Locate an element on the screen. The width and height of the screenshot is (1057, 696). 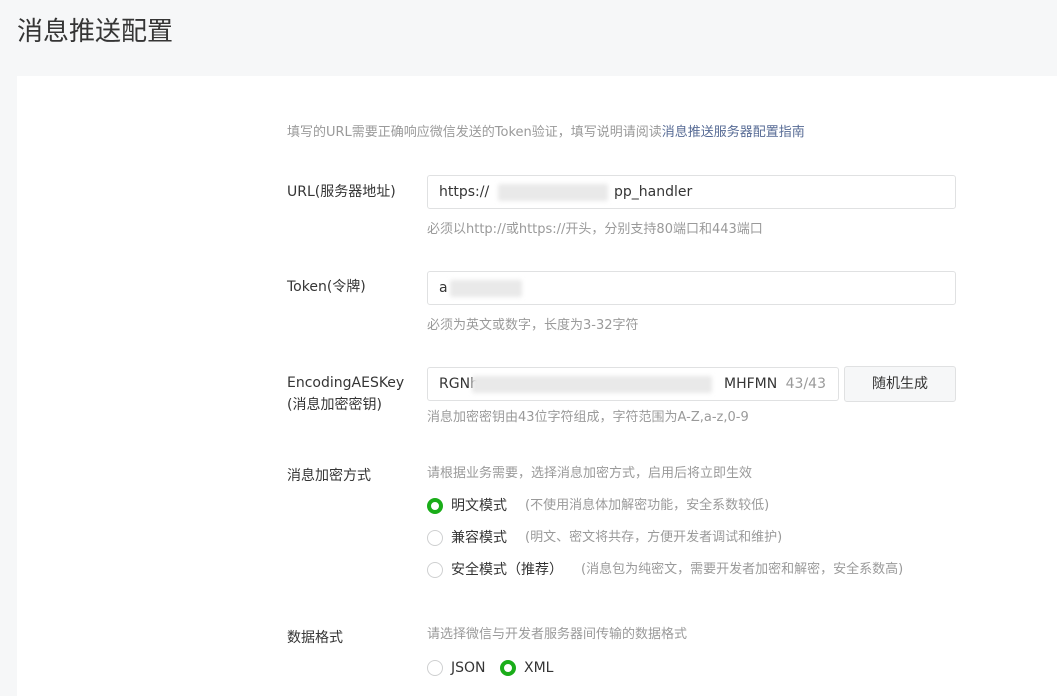
json-label: JSON is located at coordinates (468, 668).